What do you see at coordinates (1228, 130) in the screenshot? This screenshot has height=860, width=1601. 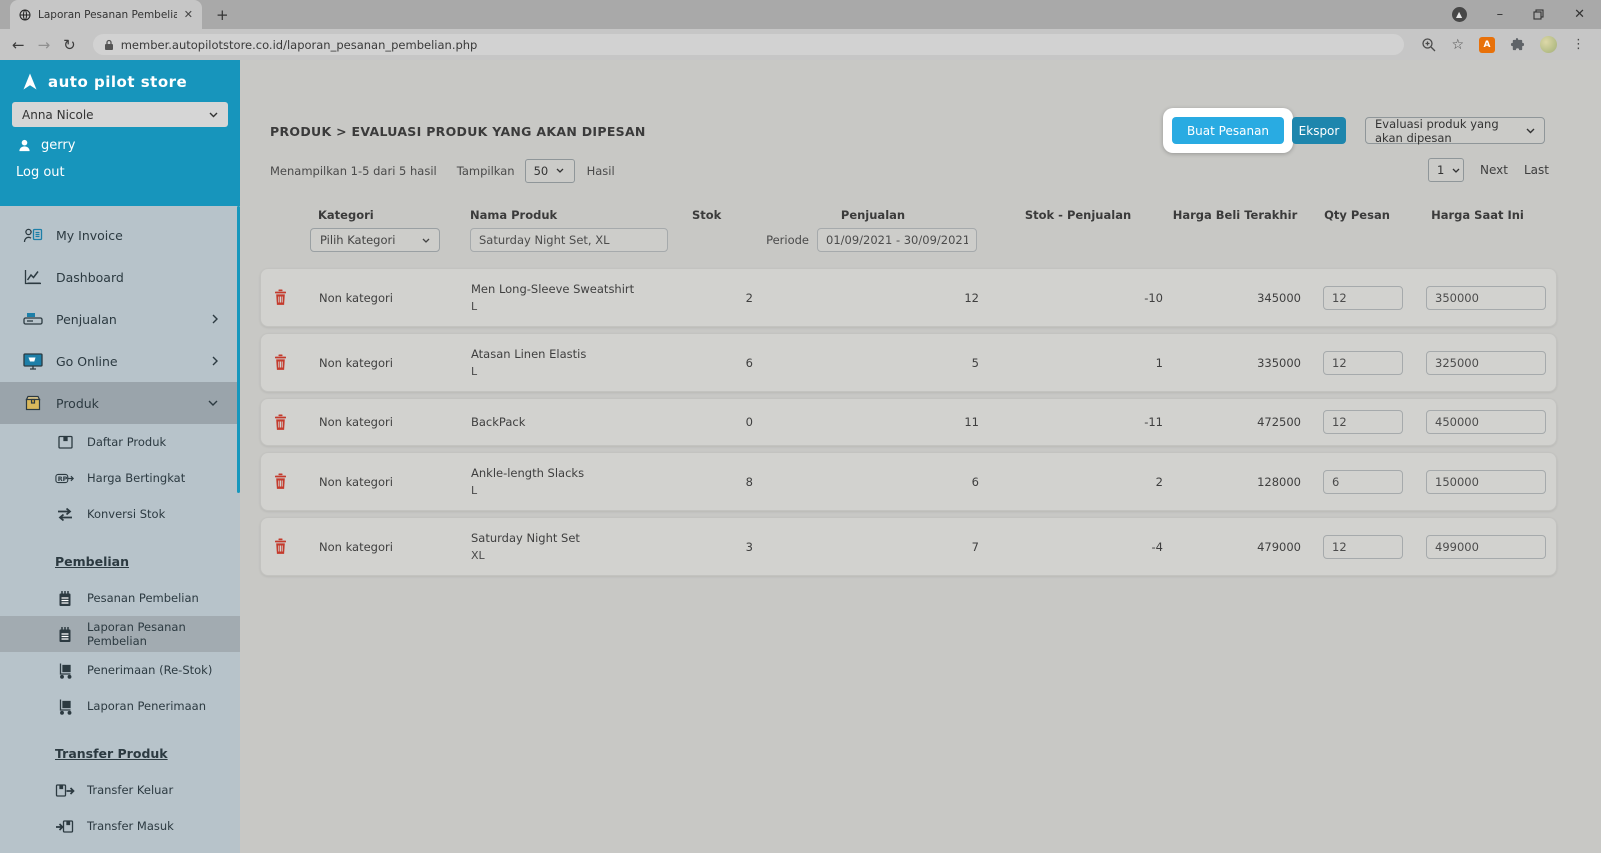 I see `buat-pesanan-button: Buat Pesanan` at bounding box center [1228, 130].